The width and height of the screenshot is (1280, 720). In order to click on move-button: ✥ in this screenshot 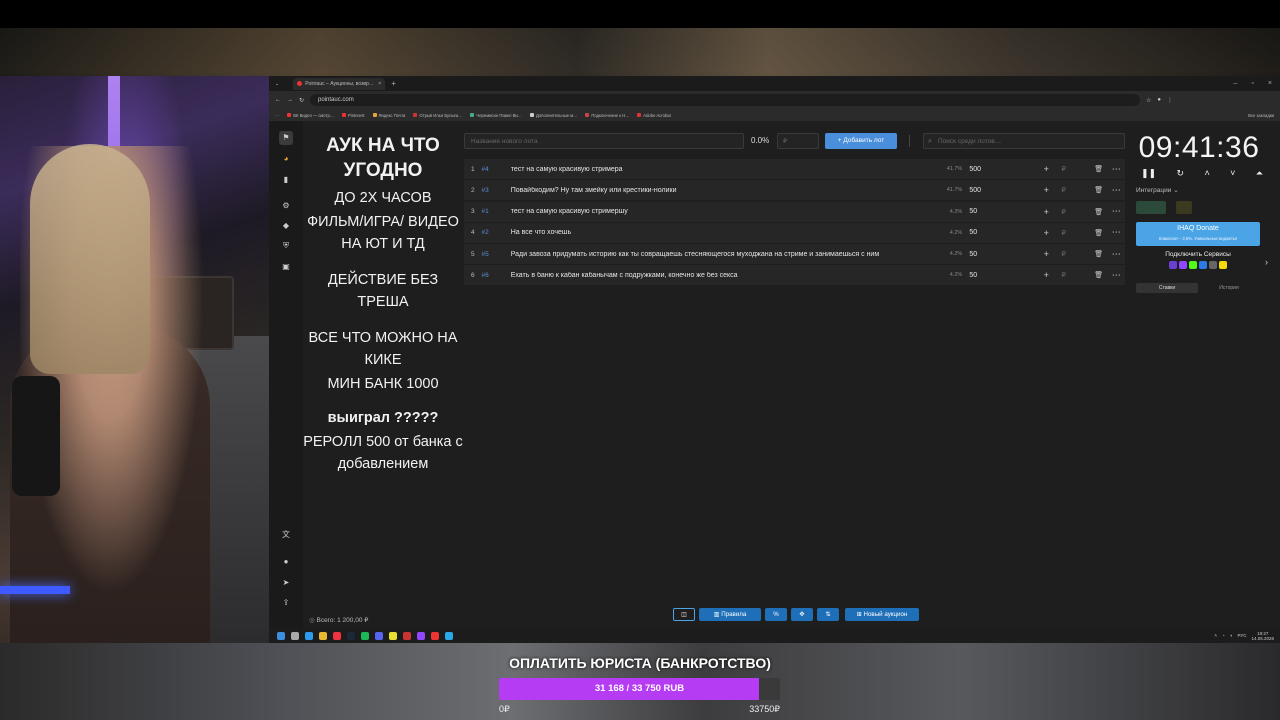, I will do `click(802, 614)`.